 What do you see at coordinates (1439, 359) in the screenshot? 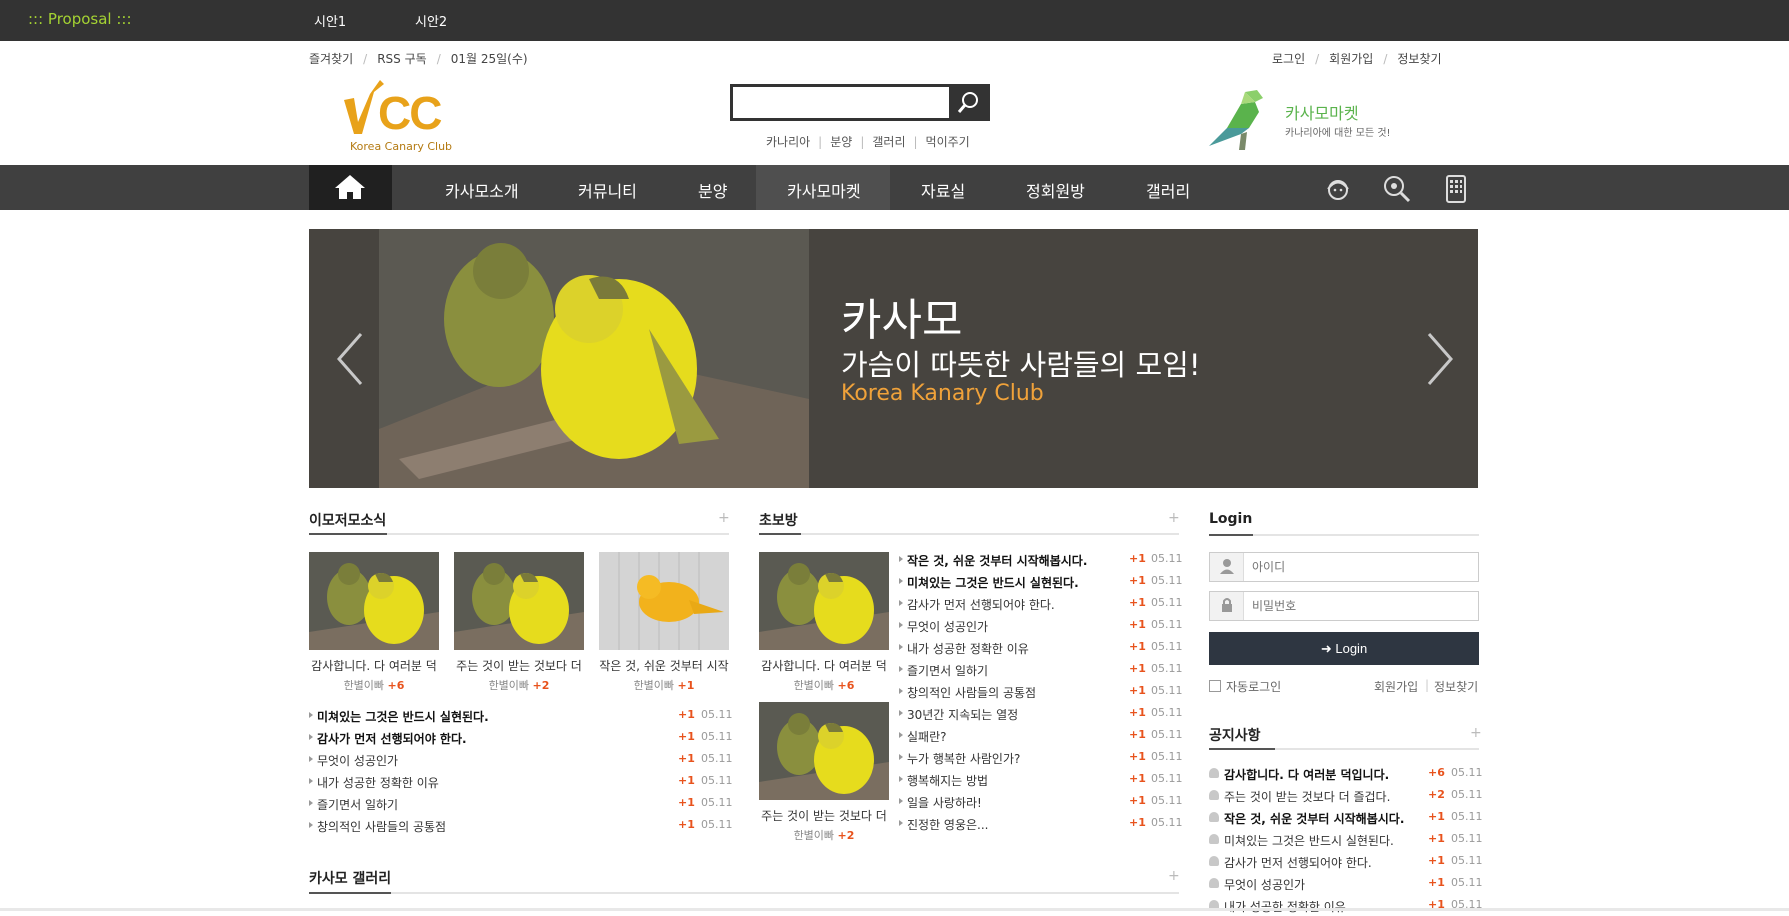
I see `next-arrow-icon` at bounding box center [1439, 359].